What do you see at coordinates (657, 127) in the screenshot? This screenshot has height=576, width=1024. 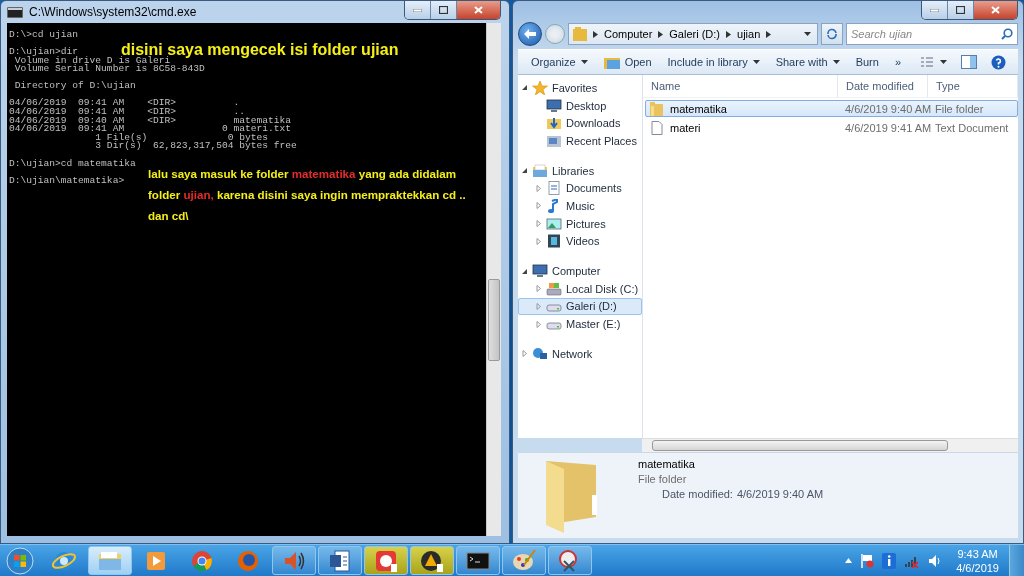 I see `text-file-icon` at bounding box center [657, 127].